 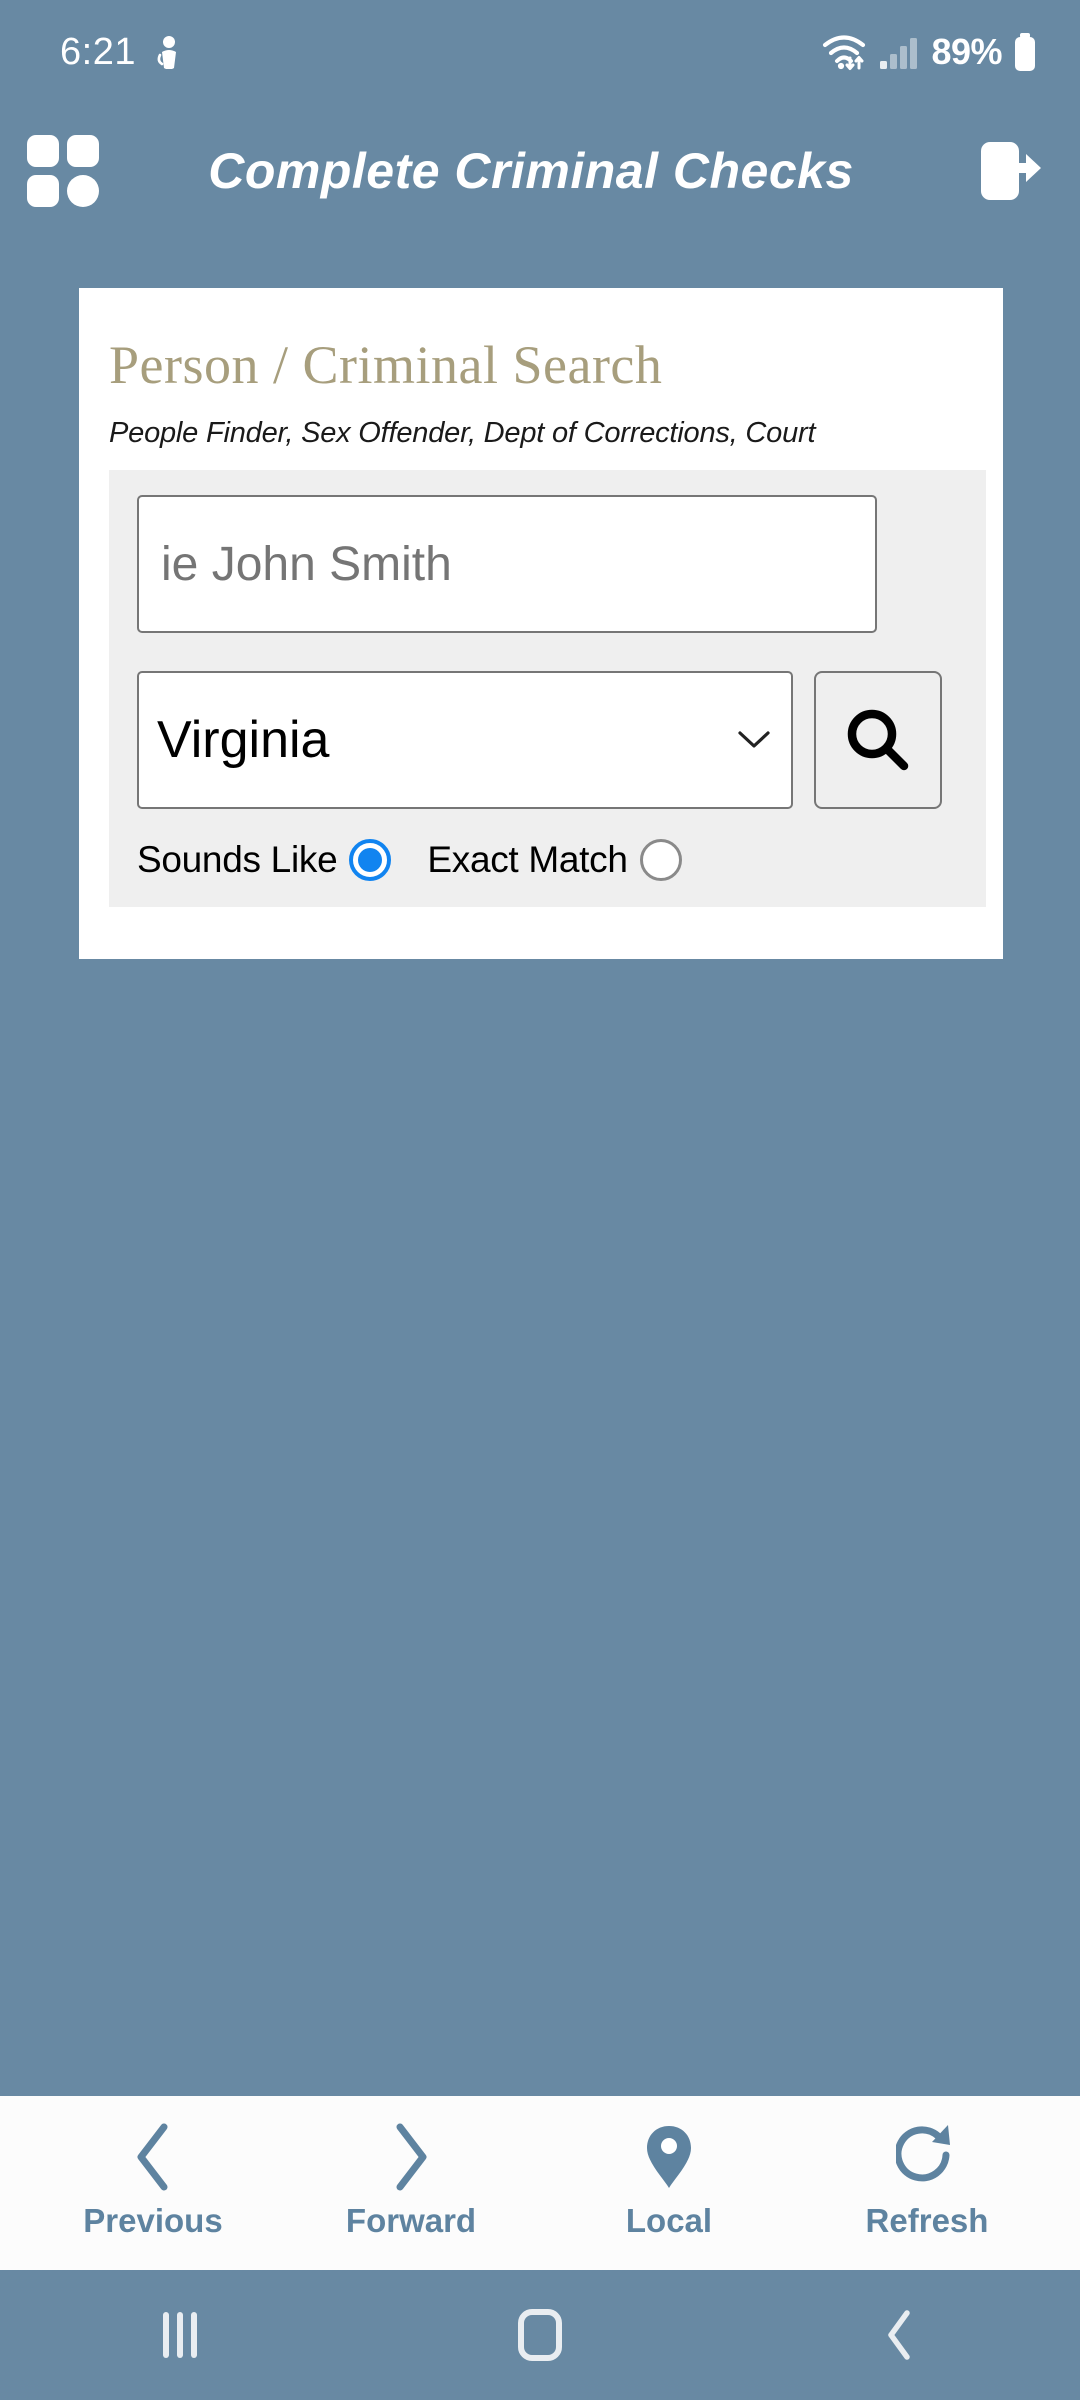 I want to click on nav-item-forward: Forward, so click(x=411, y=2181).